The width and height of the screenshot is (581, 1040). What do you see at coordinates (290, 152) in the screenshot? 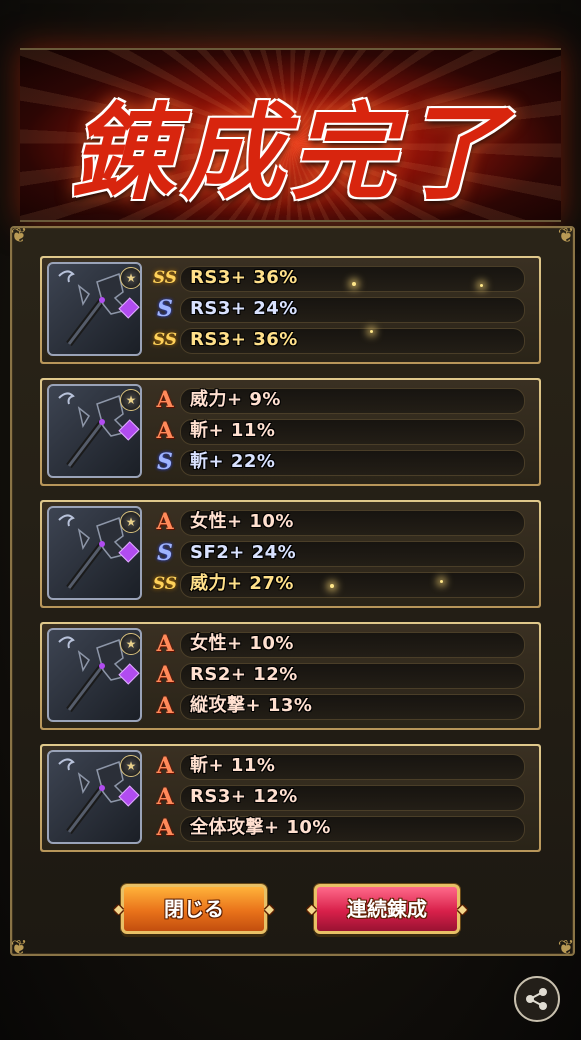
I see `page-title: 錬成完了` at bounding box center [290, 152].